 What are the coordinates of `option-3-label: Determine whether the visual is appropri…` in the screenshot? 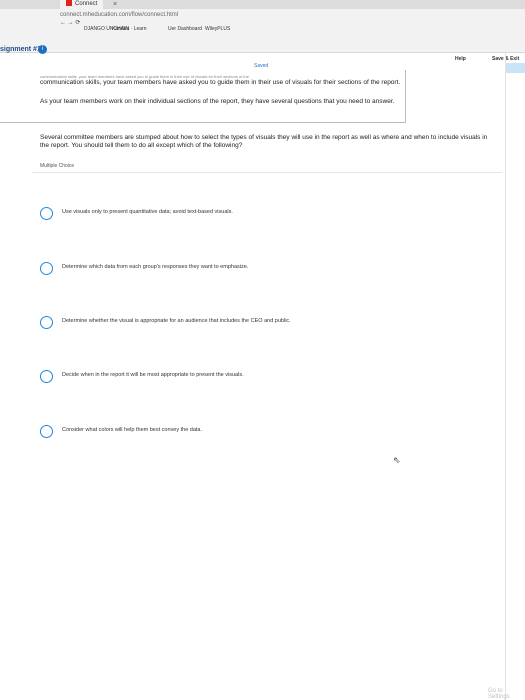 It's located at (176, 321).